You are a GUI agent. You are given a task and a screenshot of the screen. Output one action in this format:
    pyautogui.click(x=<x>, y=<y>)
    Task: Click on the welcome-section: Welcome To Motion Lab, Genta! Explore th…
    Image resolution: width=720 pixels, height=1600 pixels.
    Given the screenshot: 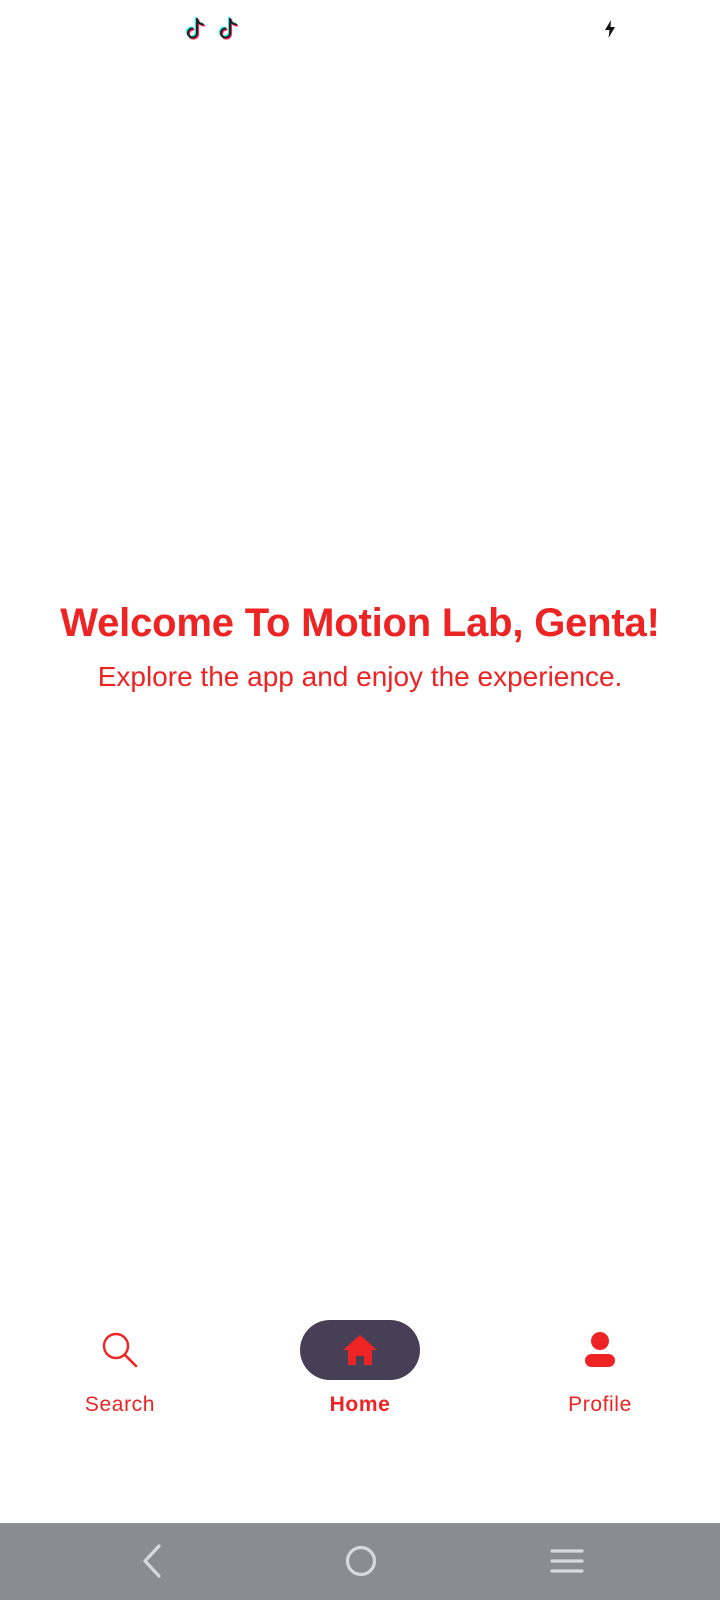 What is the action you would take?
    pyautogui.click(x=360, y=646)
    